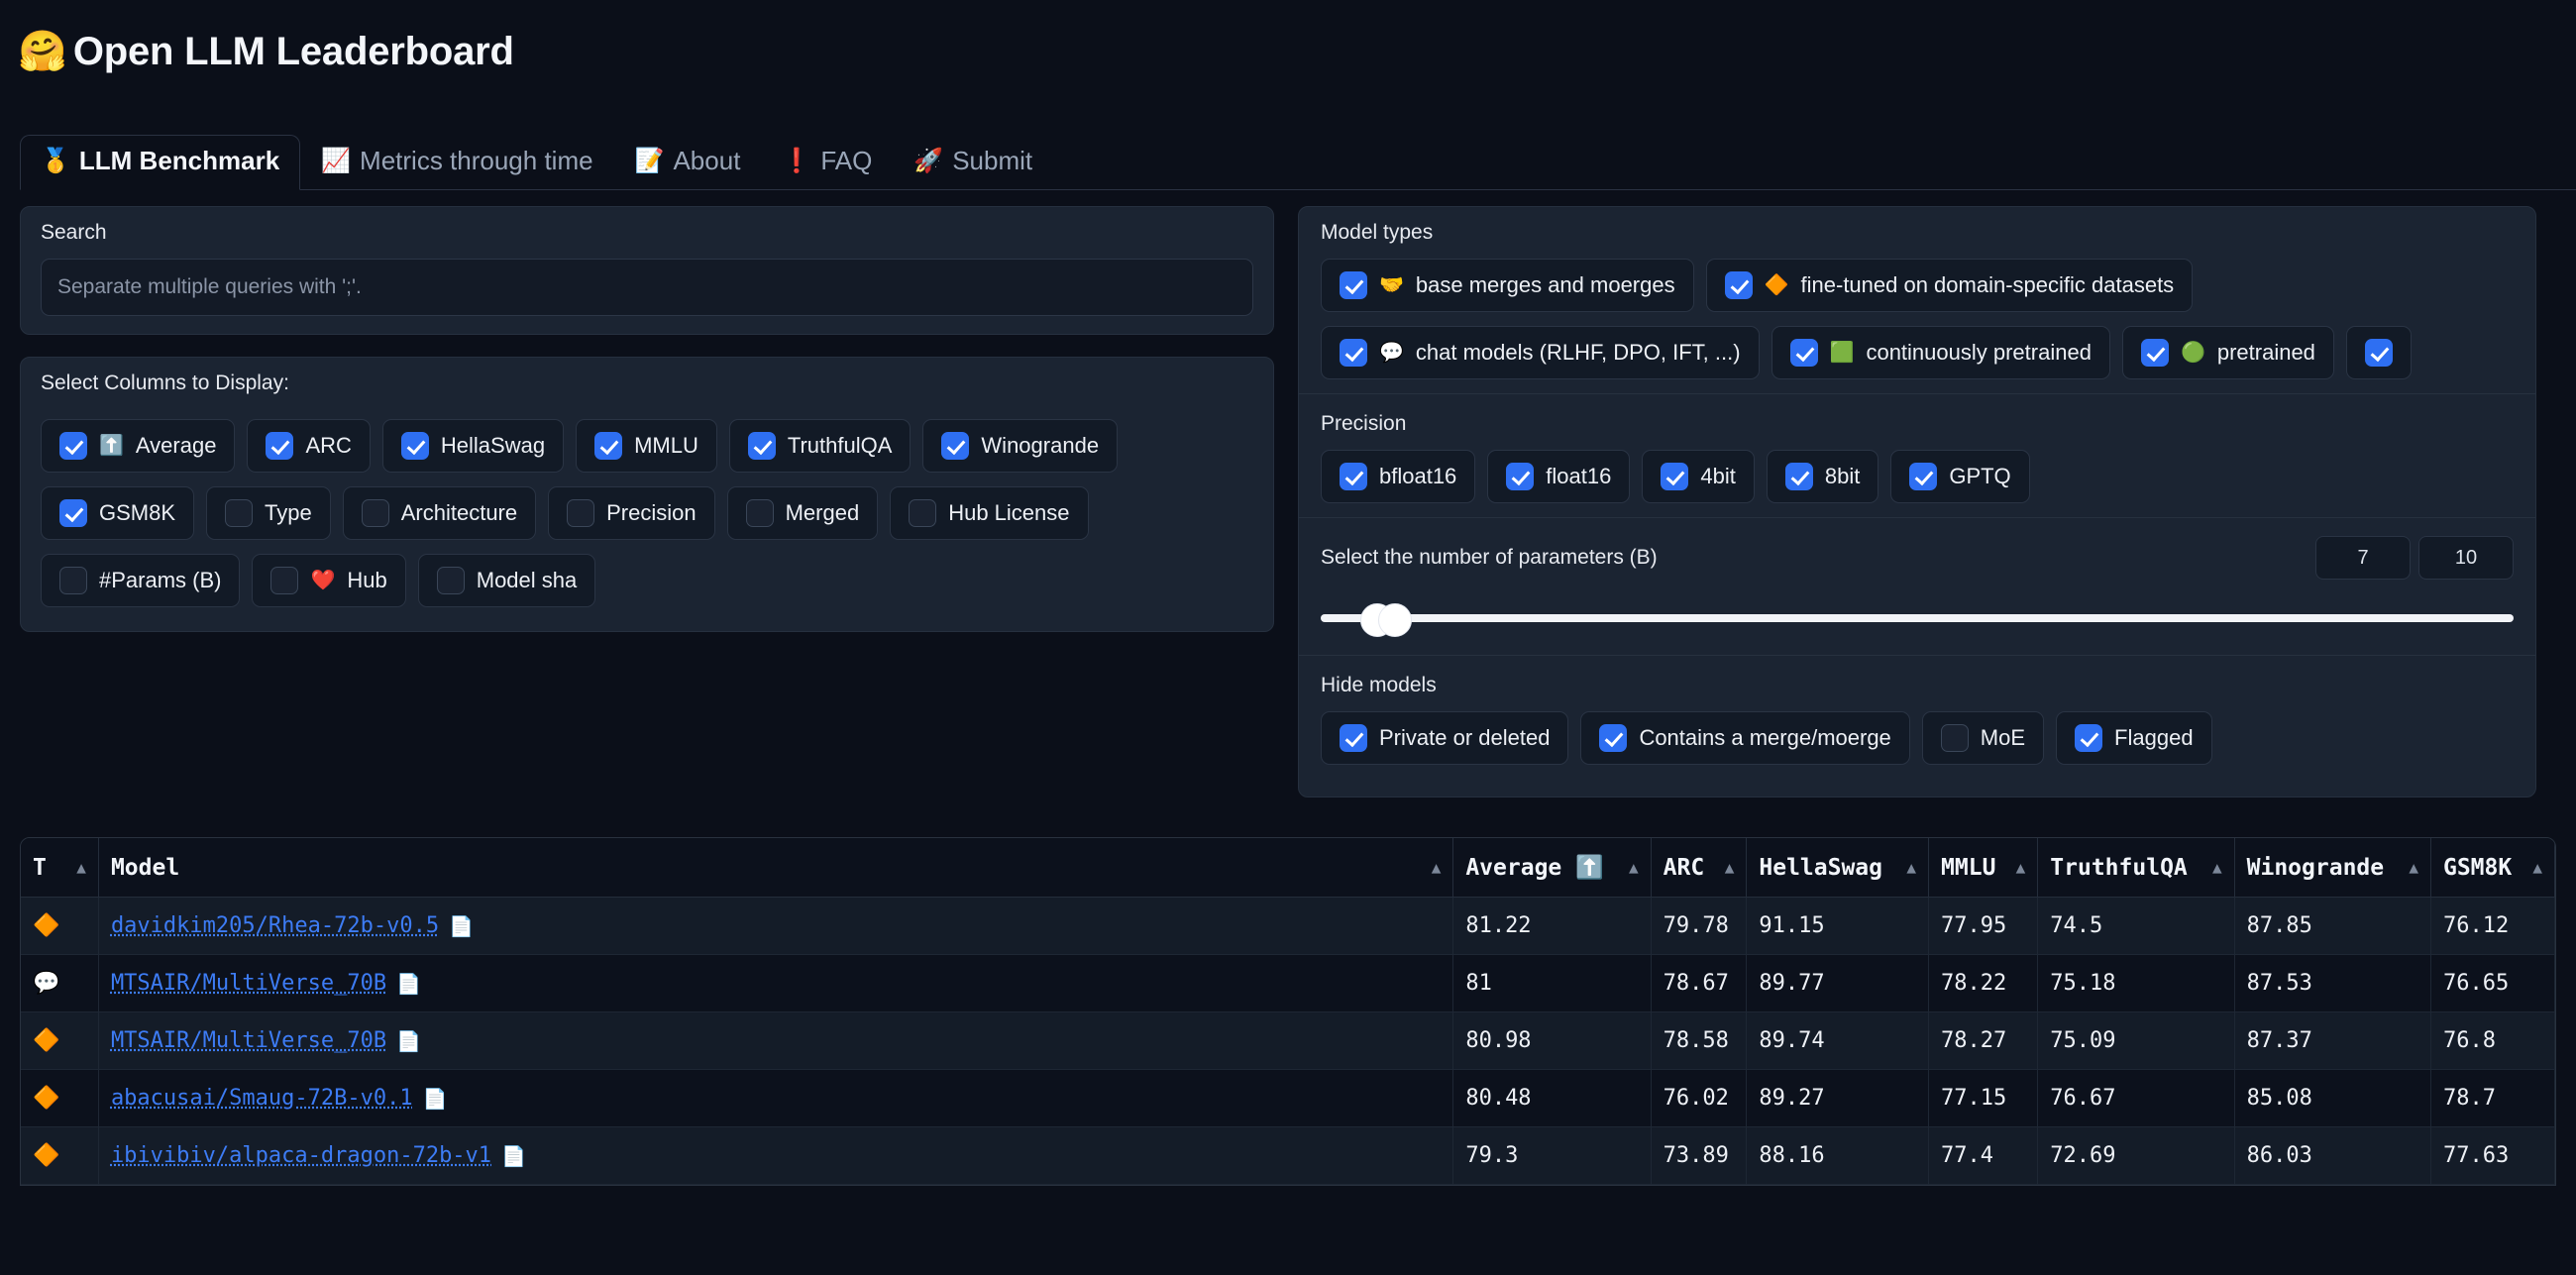 The height and width of the screenshot is (1275, 2576). I want to click on tab-about: 📝 About, so click(688, 163).